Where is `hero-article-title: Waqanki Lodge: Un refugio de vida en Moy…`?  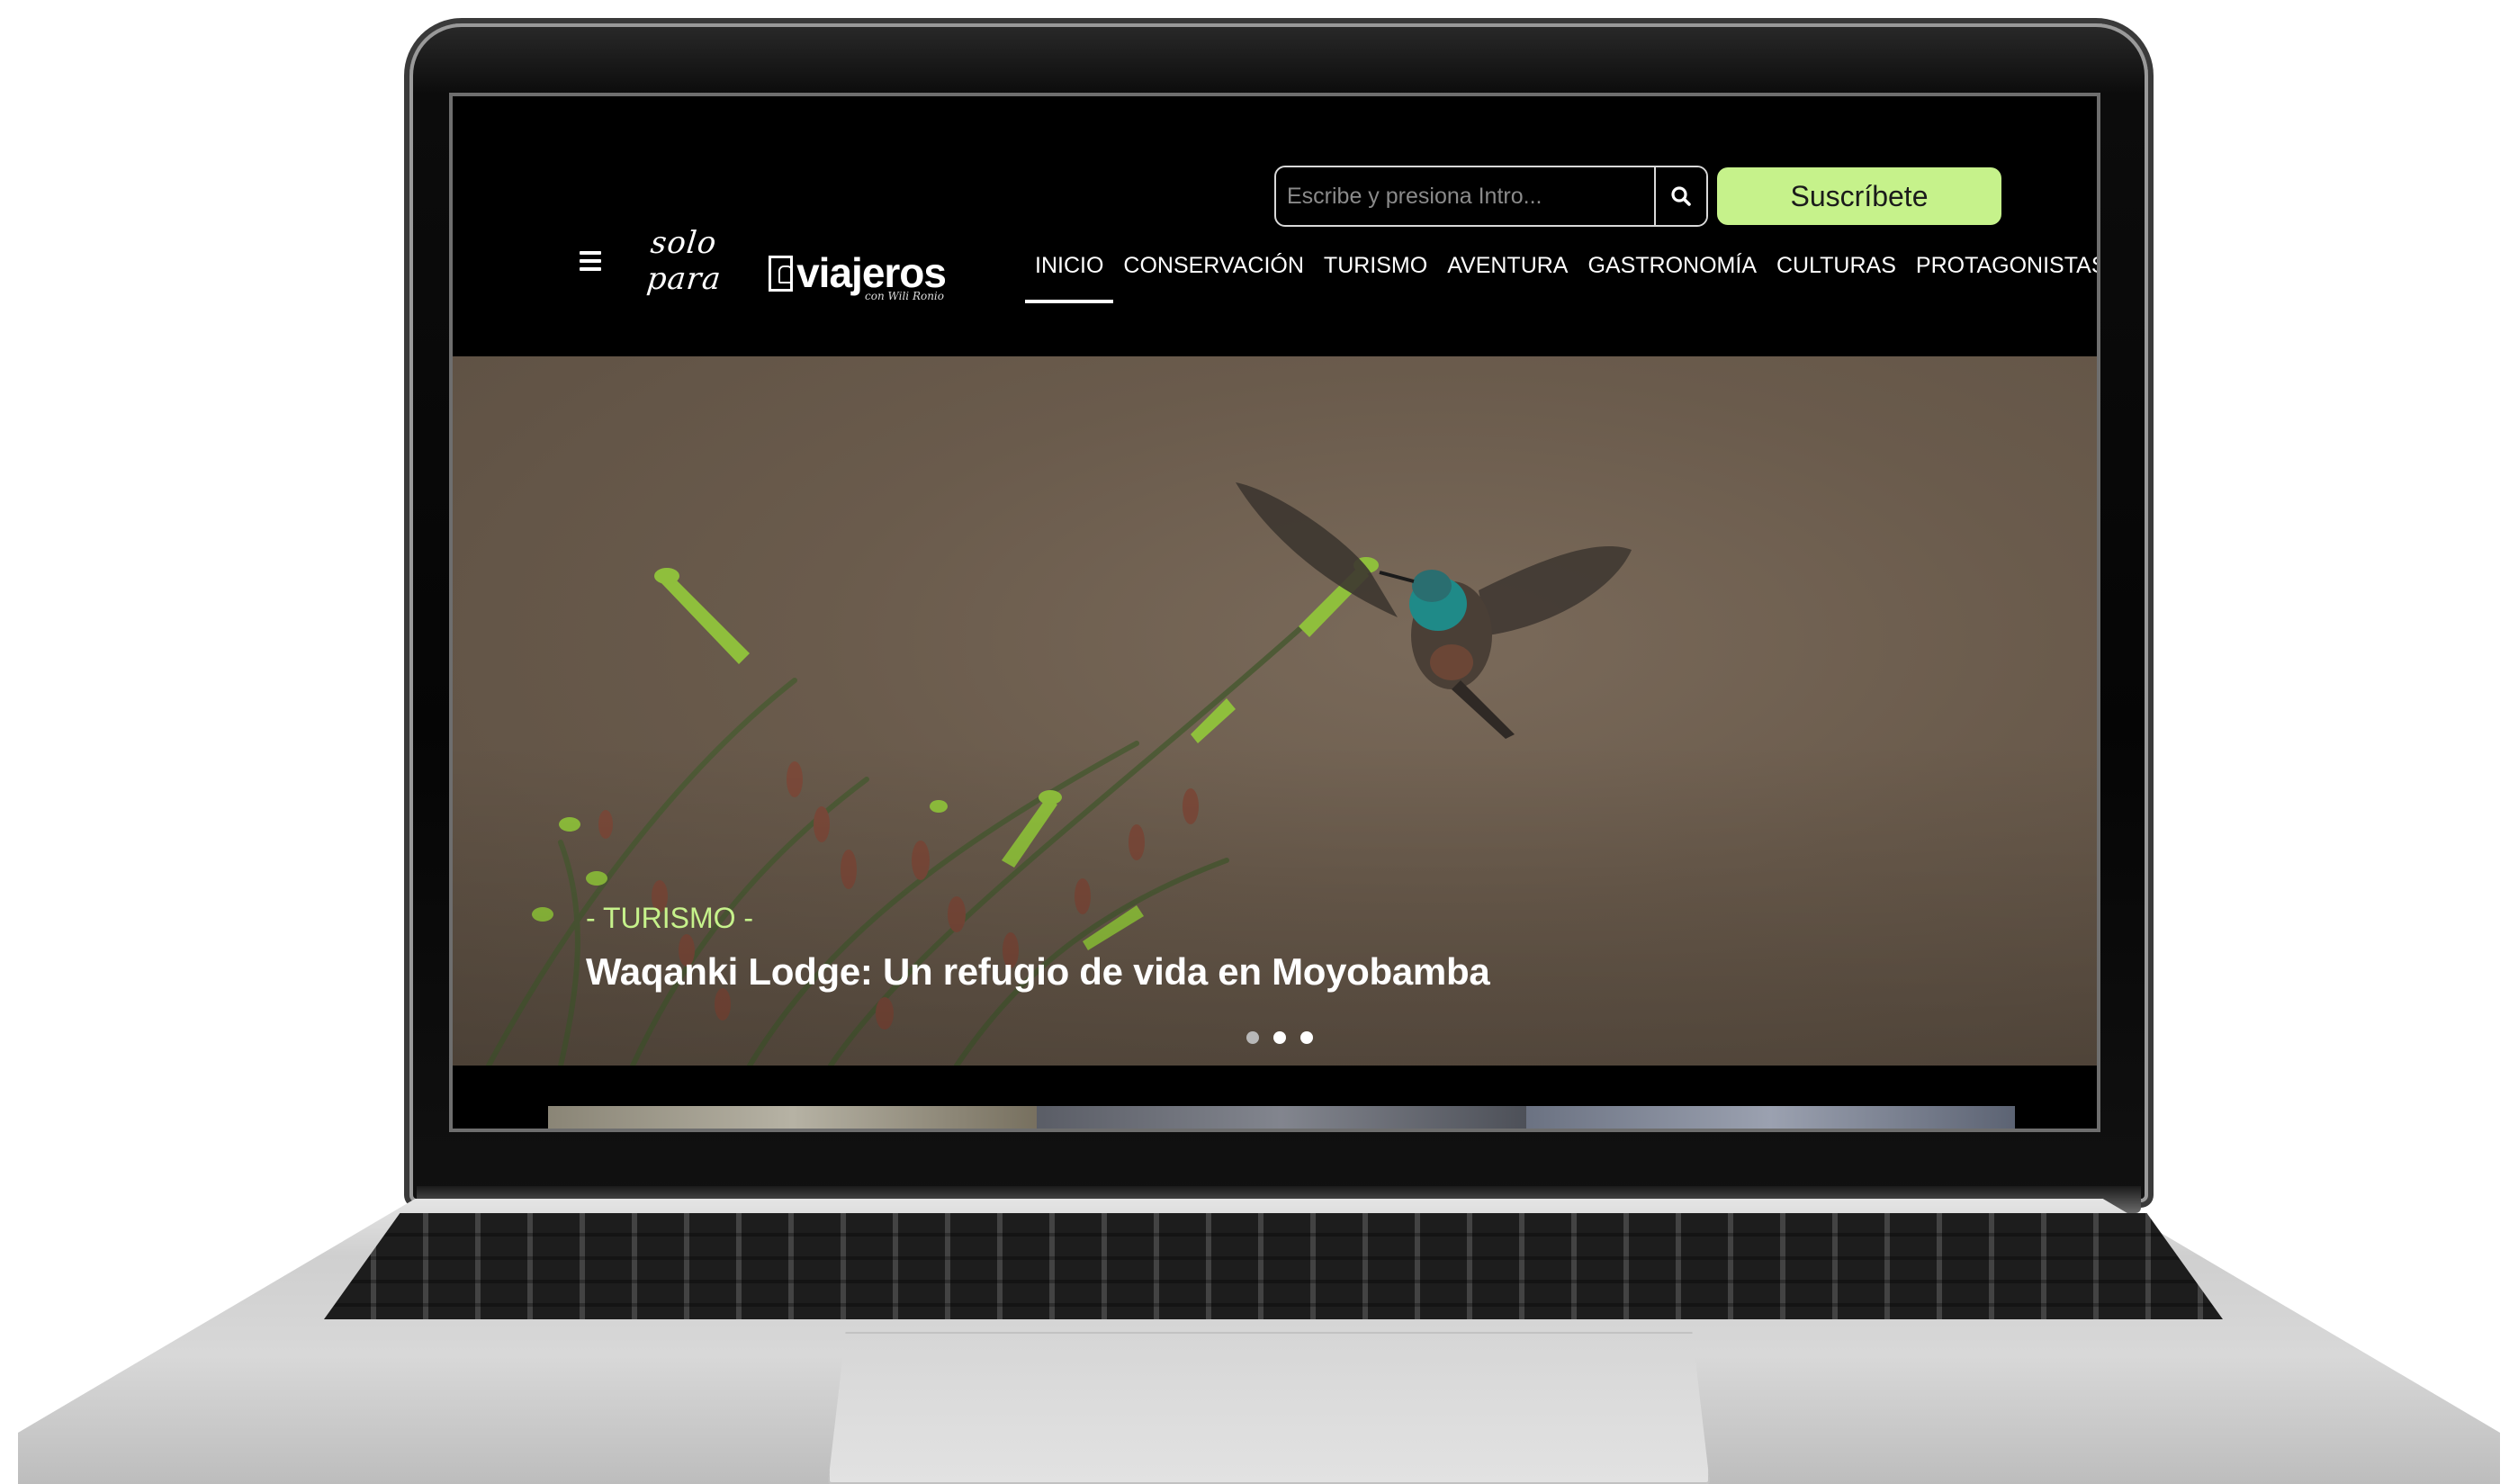 hero-article-title: Waqanki Lodge: Un refugio de vida en Moy… is located at coordinates (1038, 972).